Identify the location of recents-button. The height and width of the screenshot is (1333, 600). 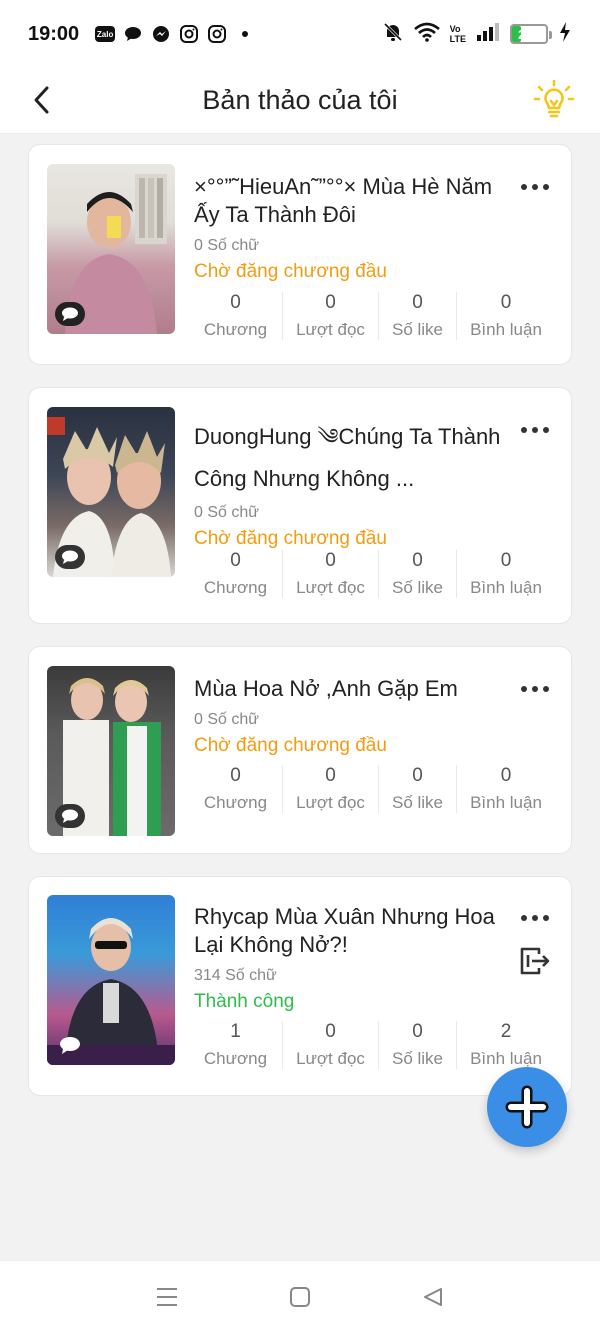
(167, 1297).